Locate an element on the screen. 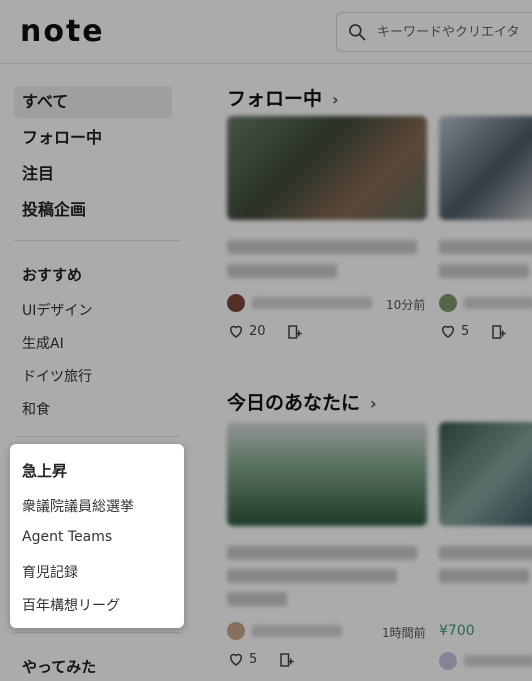  search-input is located at coordinates (454, 32).